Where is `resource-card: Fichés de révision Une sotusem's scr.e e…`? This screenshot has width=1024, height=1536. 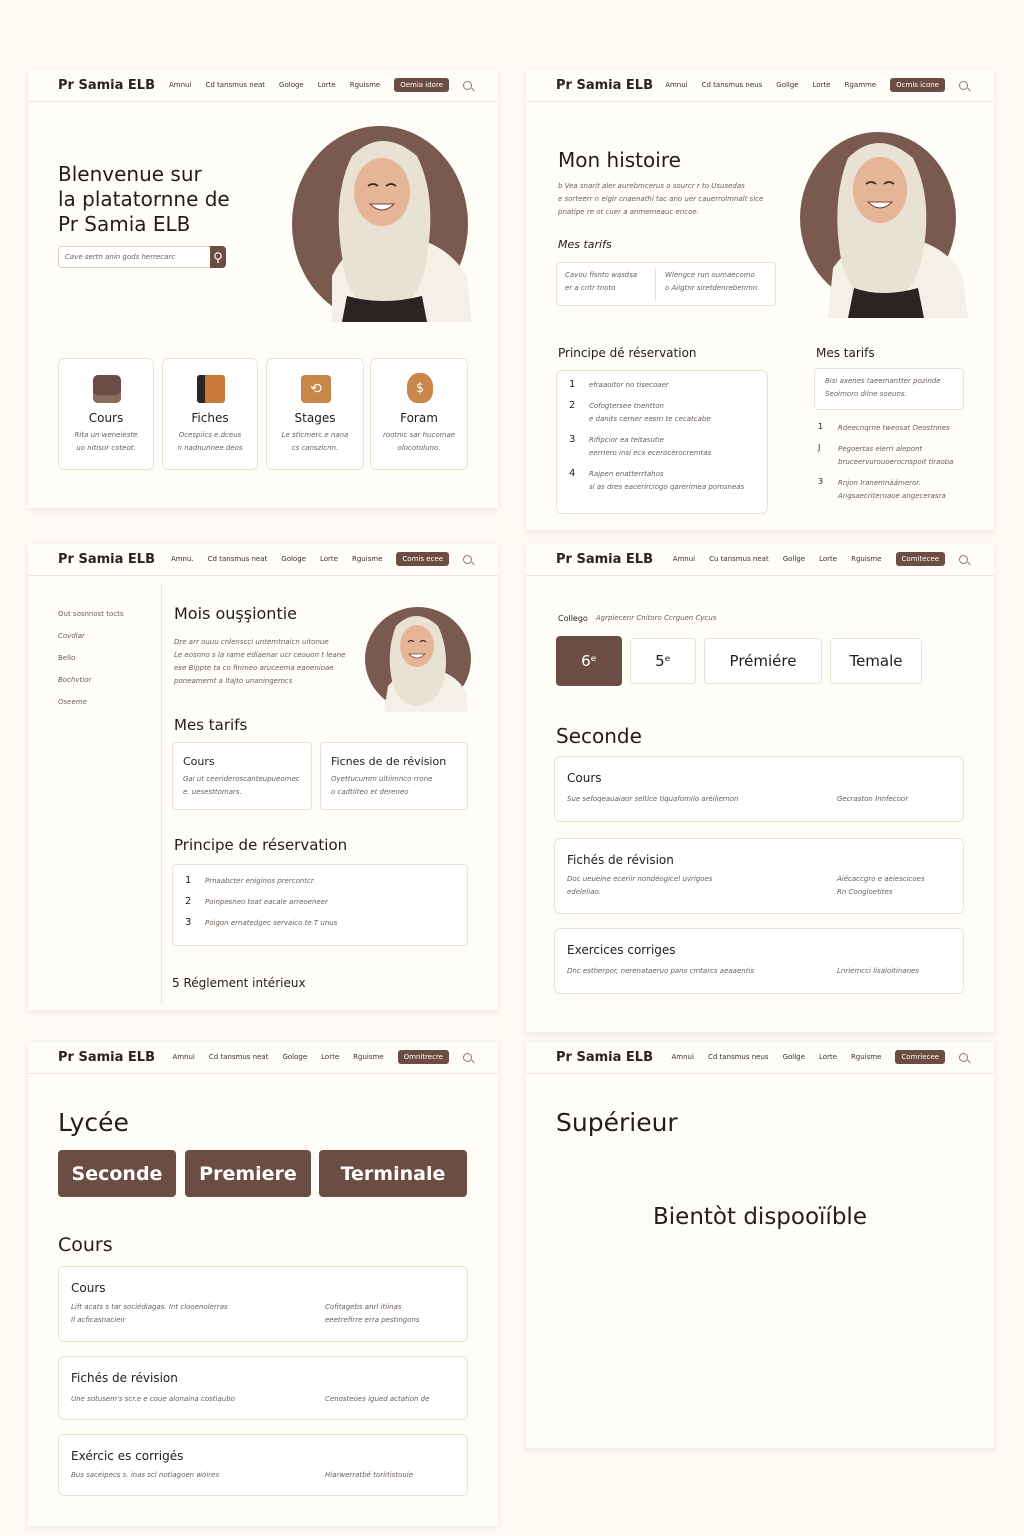
resource-card: Fichés de révision Une sotusem's scr.e e… is located at coordinates (263, 1388).